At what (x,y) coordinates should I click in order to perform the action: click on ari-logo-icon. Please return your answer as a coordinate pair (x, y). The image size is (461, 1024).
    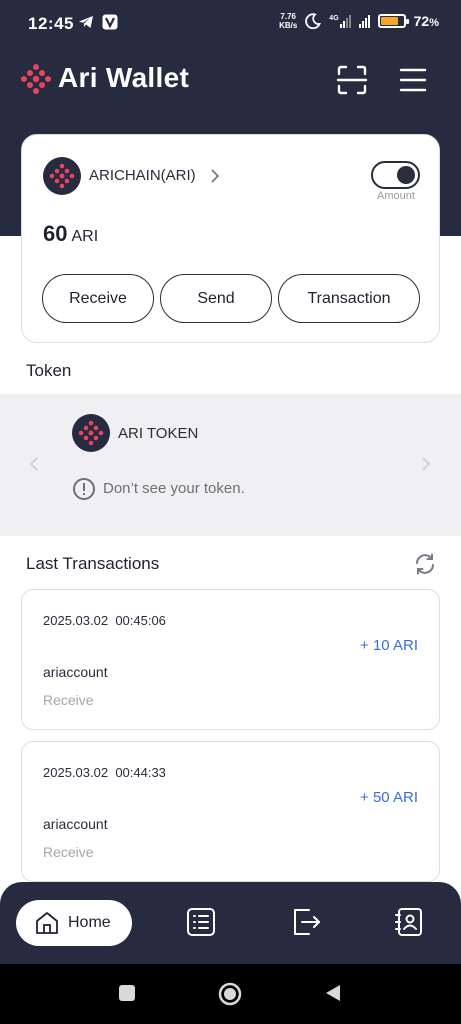
    Looking at the image, I should click on (36, 79).